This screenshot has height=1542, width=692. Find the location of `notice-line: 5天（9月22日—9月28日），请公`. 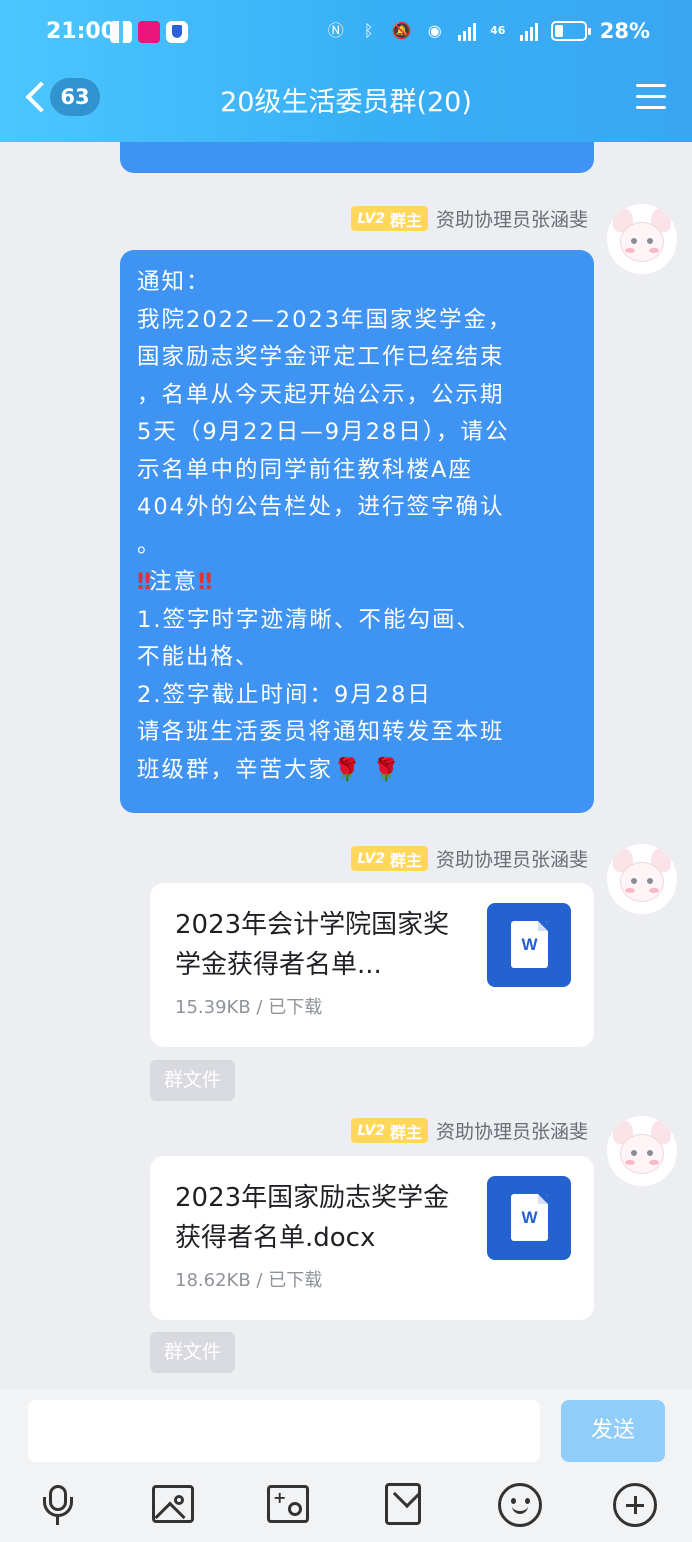

notice-line: 5天（9月22日—9月28日），请公 is located at coordinates (323, 432).